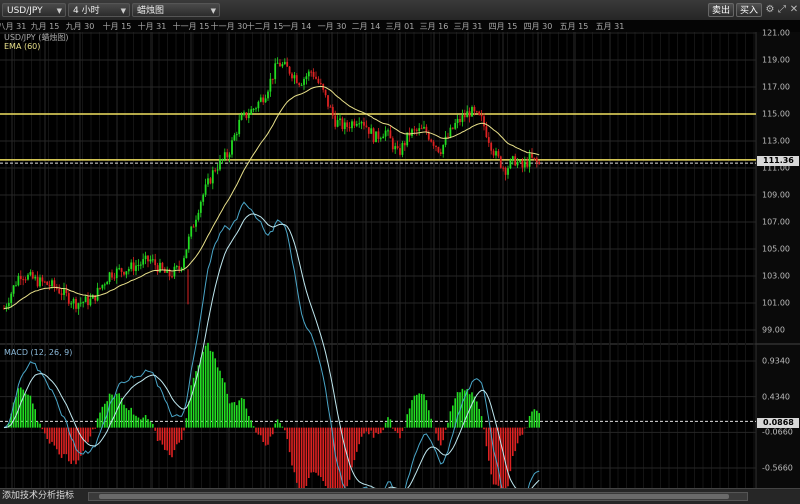  Describe the element at coordinates (770, 10) in the screenshot. I see `settings-icon: ⚙` at that location.